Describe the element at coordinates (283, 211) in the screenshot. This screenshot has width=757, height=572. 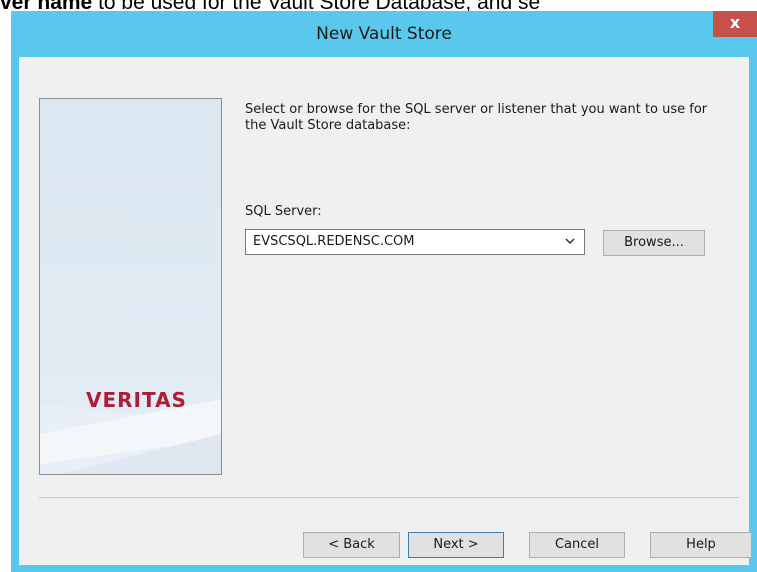
I see `sql-server-label: SQL Server:` at that location.